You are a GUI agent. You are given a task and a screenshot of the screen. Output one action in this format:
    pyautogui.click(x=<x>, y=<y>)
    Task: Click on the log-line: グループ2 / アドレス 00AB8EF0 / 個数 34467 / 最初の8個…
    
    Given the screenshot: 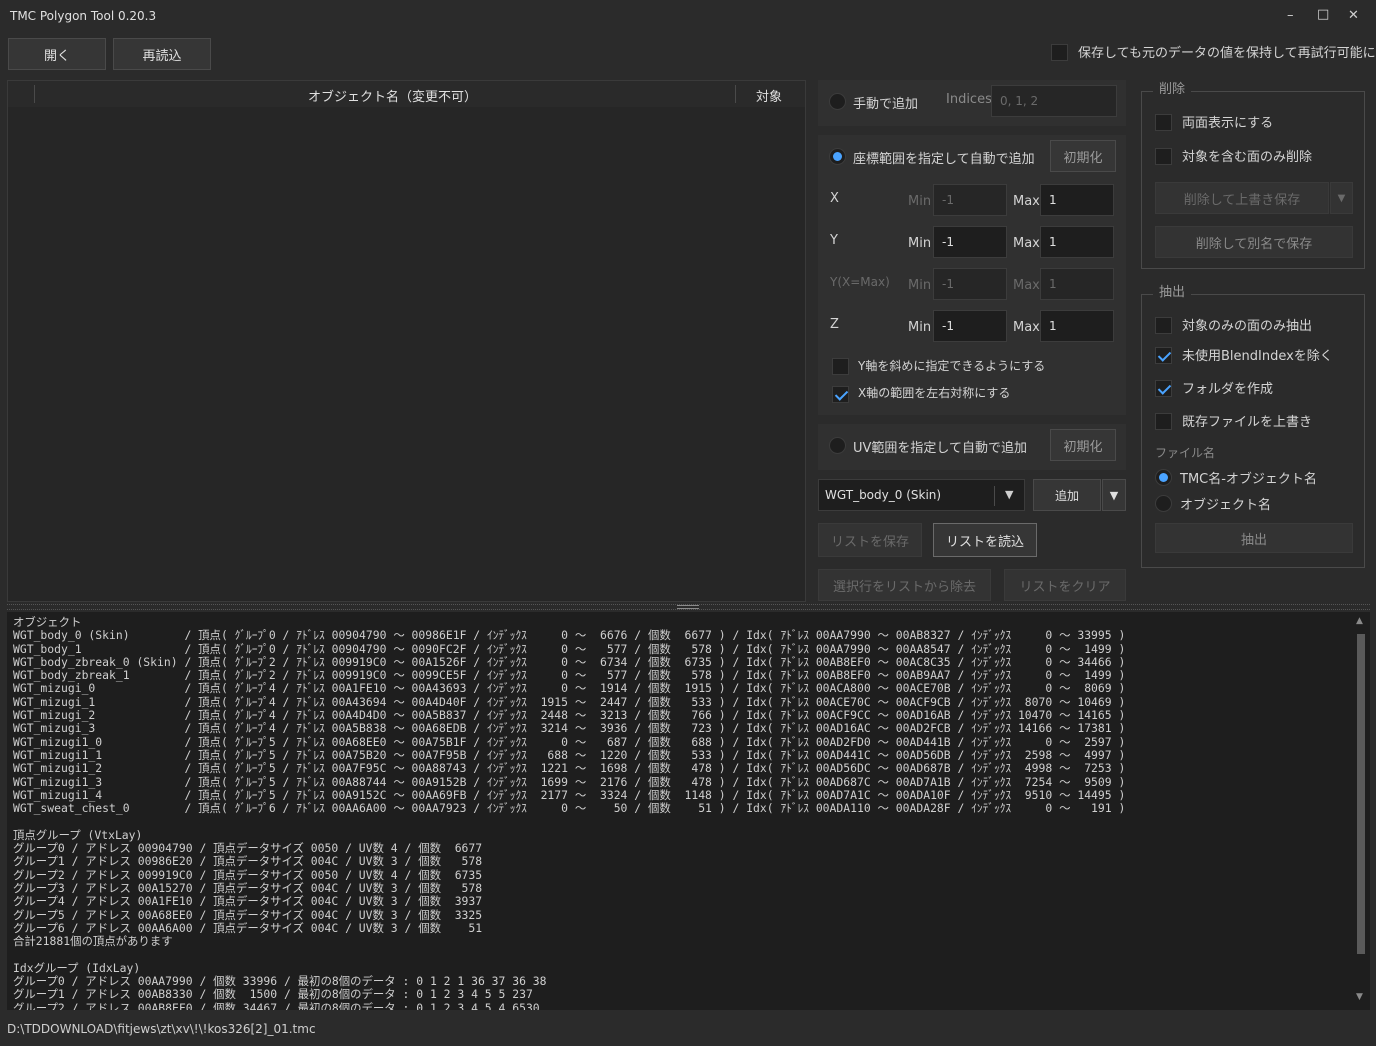 What is the action you would take?
    pyautogui.click(x=276, y=1005)
    